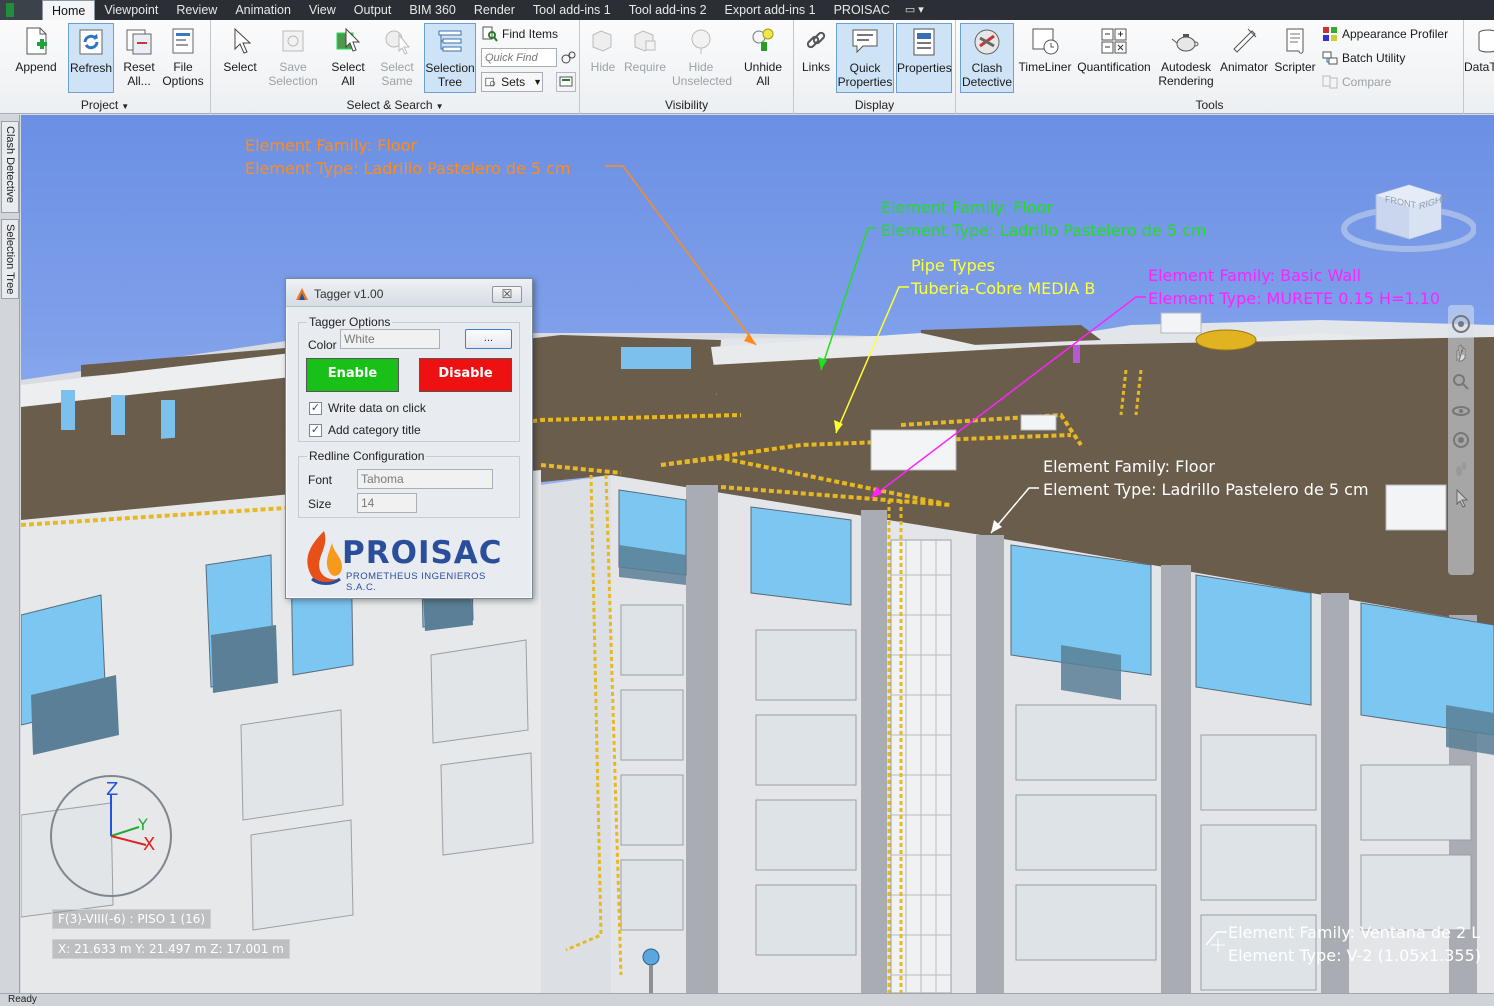  What do you see at coordinates (1461, 498) in the screenshot?
I see `select-cursor-icon` at bounding box center [1461, 498].